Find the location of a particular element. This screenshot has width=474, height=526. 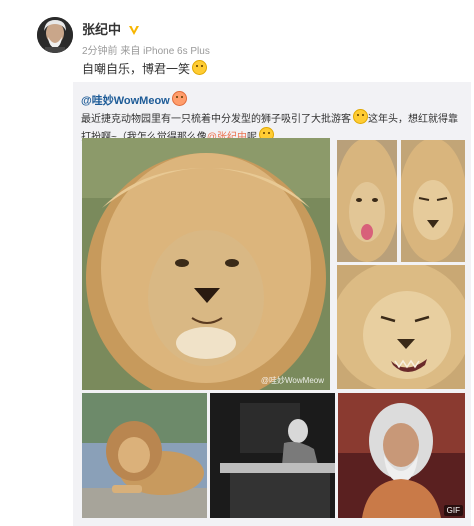

zhang-gif-image: GIF is located at coordinates (401, 455).